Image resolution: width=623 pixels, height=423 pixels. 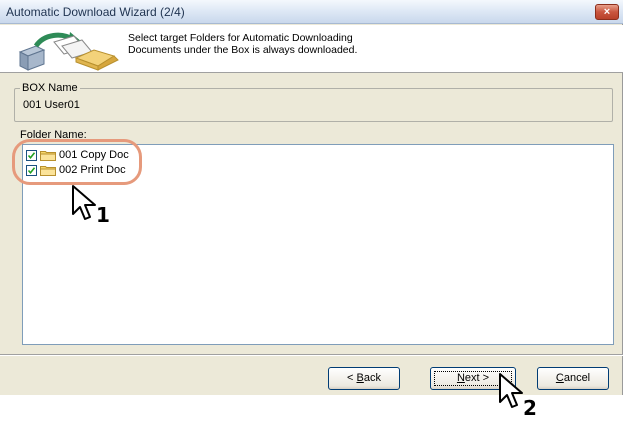 I want to click on title-bar: Automatic Download Wizard (2/4) ×, so click(x=311, y=12).